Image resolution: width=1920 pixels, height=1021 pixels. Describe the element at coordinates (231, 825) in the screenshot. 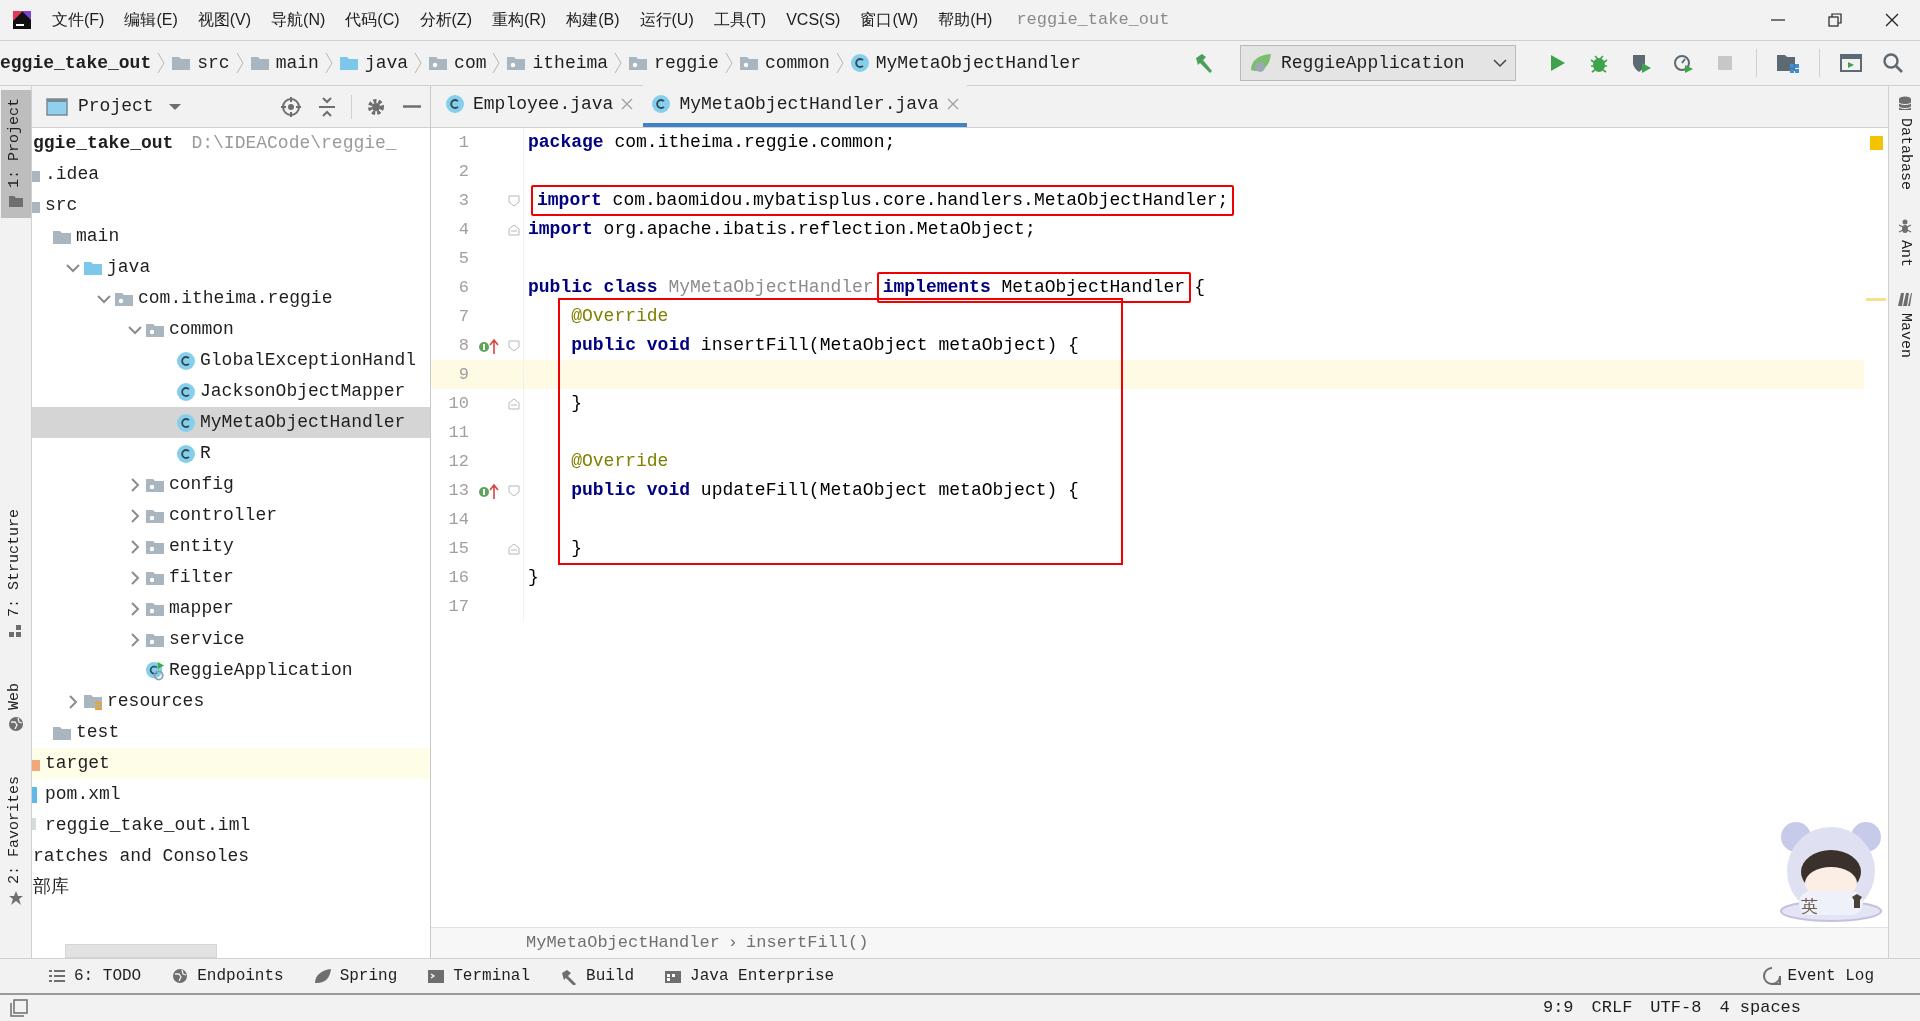

I see `tree-item: reggie_take_out.iml` at that location.